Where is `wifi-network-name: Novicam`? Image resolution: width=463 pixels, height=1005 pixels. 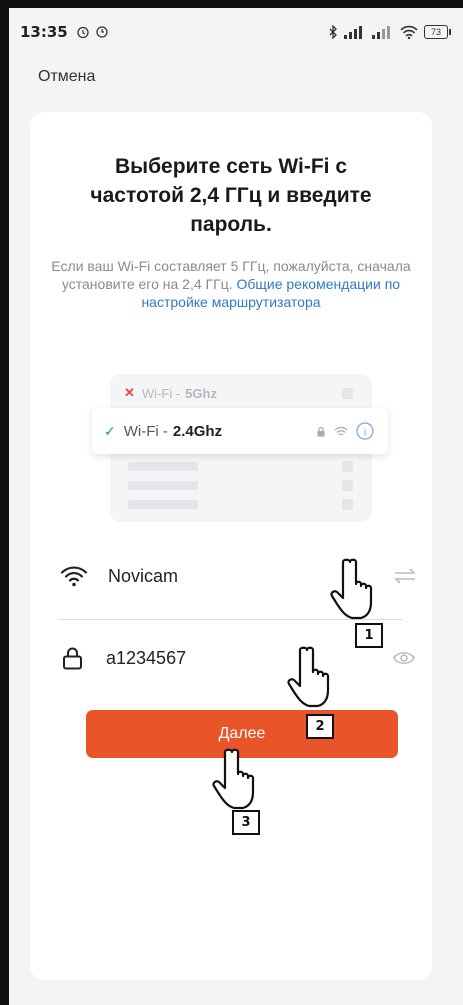 wifi-network-name: Novicam is located at coordinates (143, 575).